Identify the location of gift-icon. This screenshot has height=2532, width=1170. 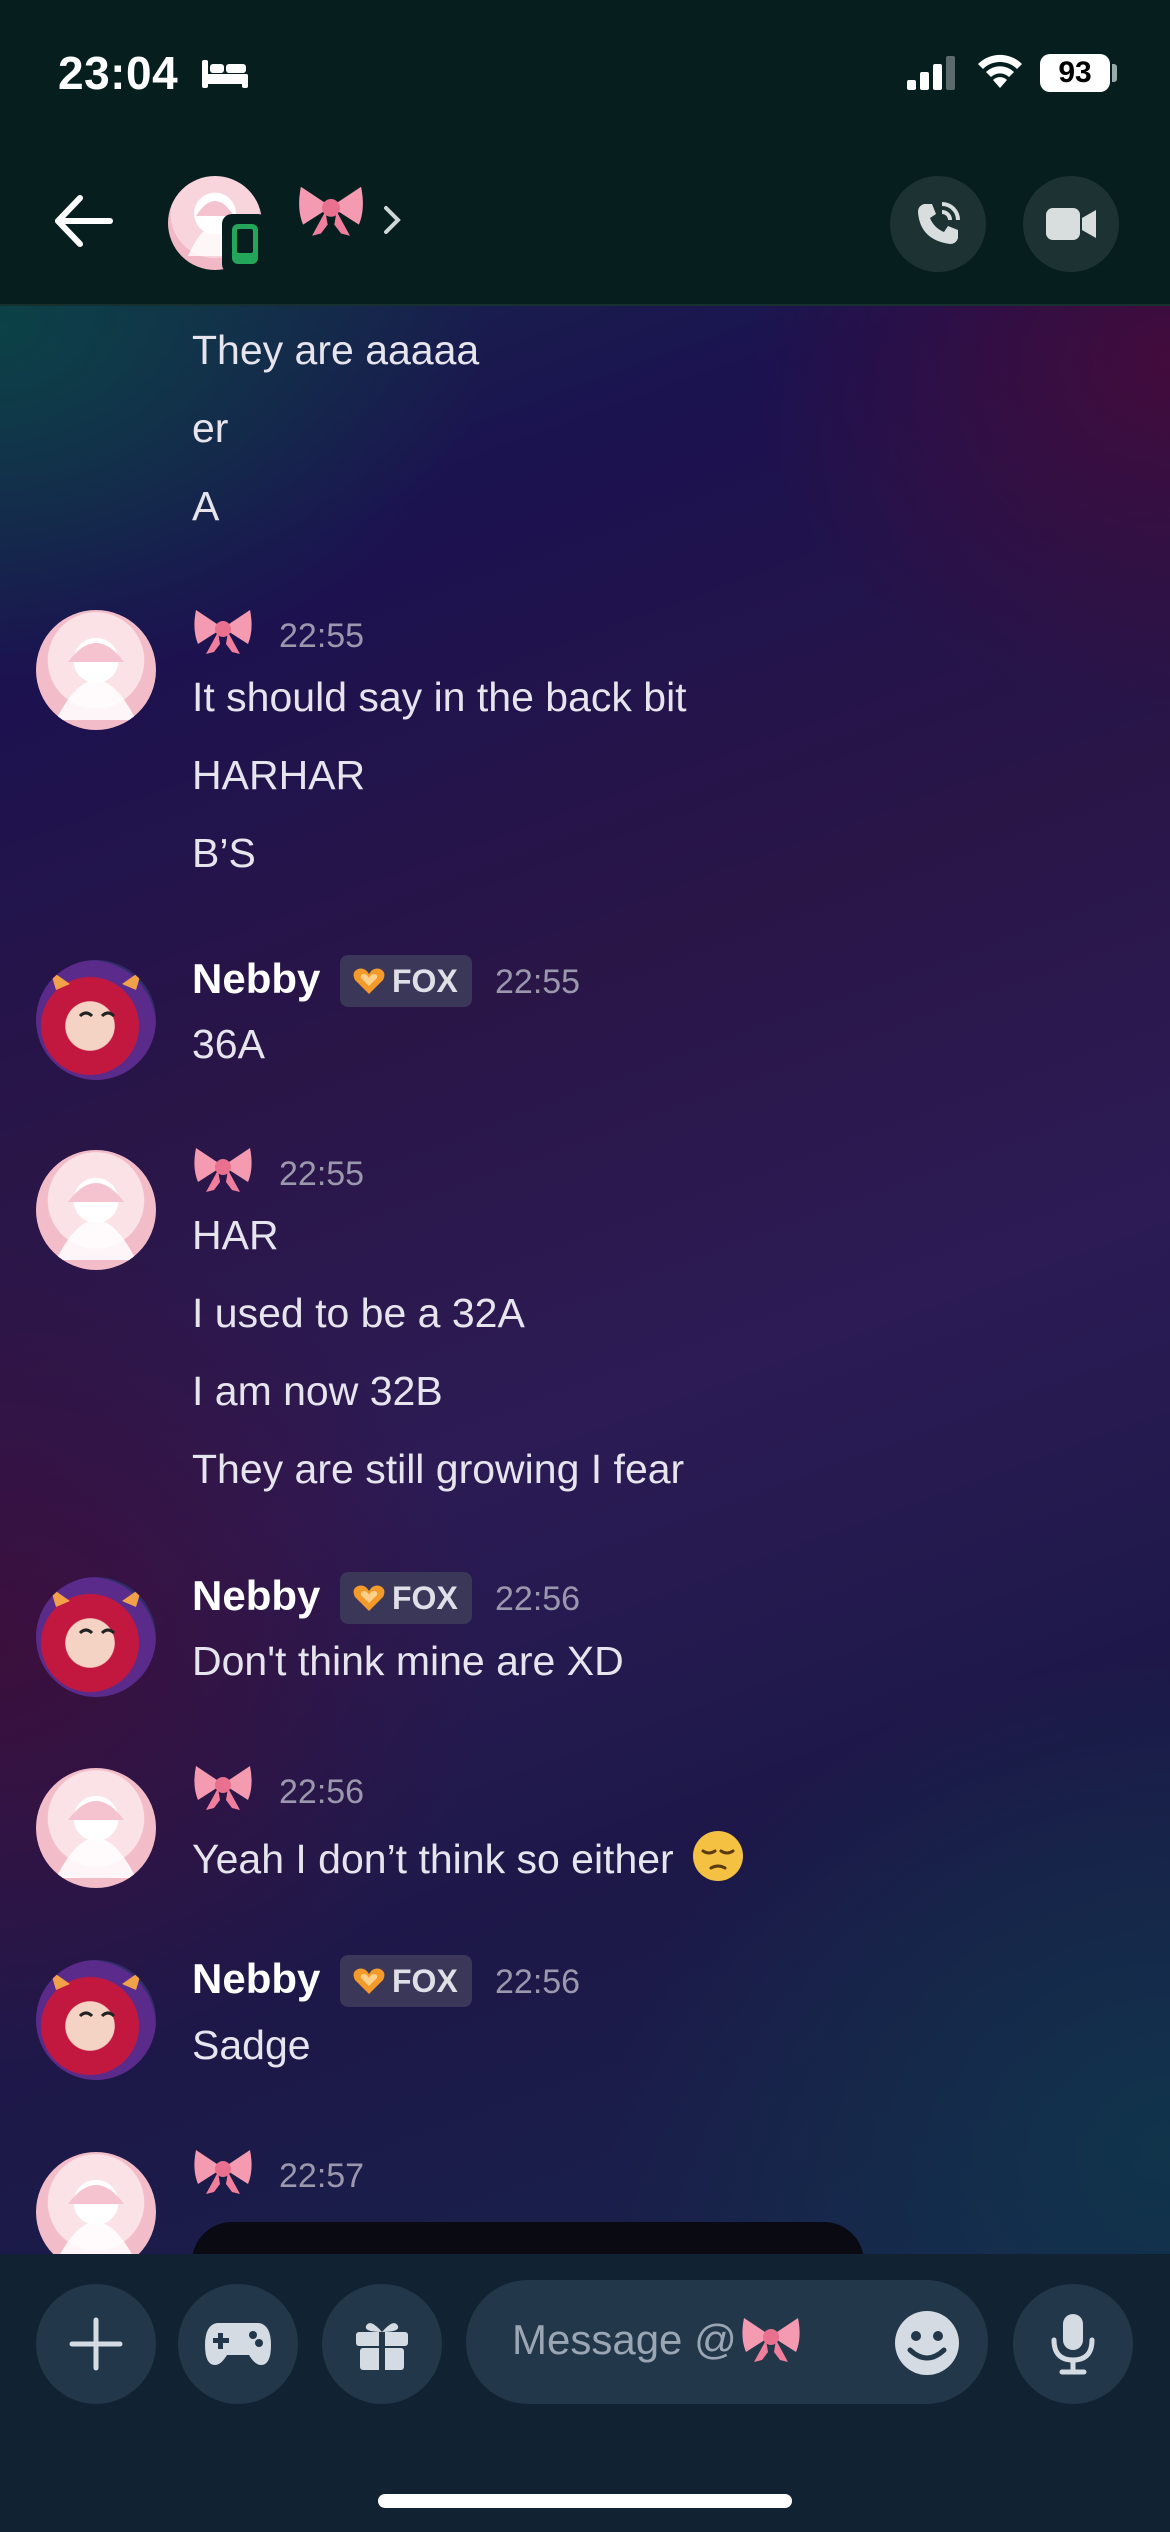
(382, 2346).